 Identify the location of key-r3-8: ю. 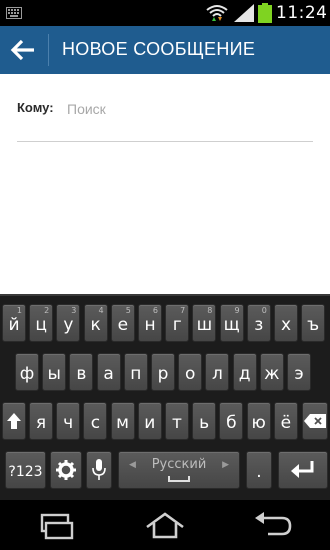
(258, 421).